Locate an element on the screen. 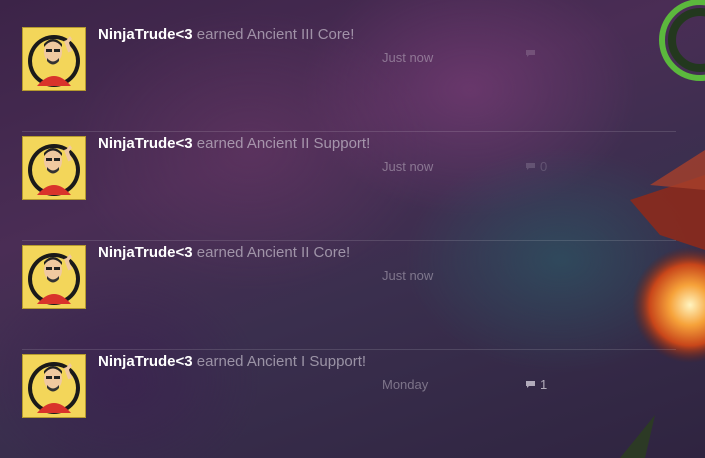 This screenshot has width=705, height=458. achievement-text: earned Ancient III Core! is located at coordinates (273, 34).